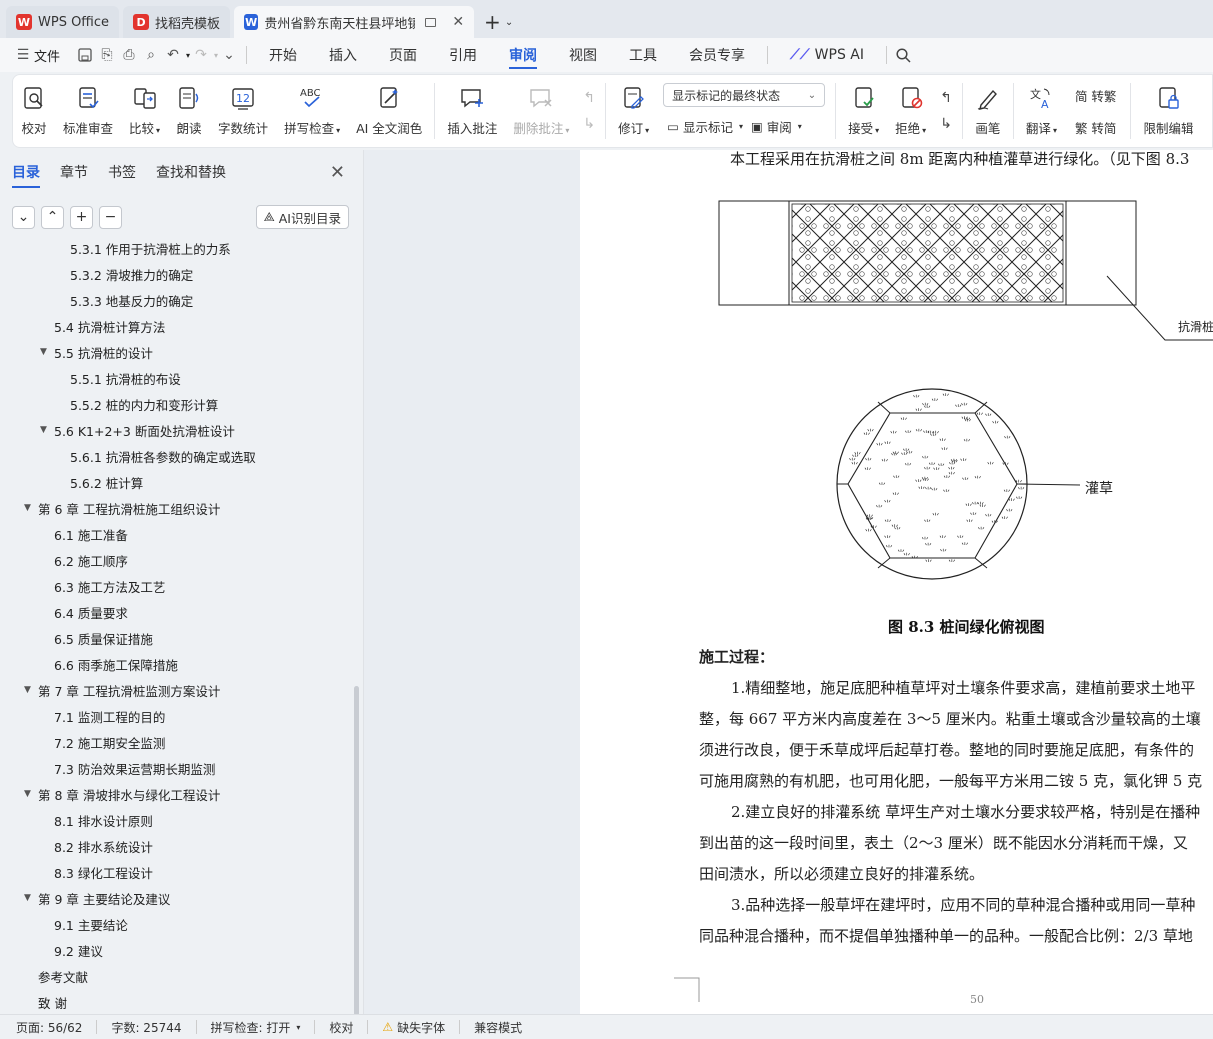  I want to click on toc-item: 5.5.2 桩的内力和变形计算, so click(144, 404).